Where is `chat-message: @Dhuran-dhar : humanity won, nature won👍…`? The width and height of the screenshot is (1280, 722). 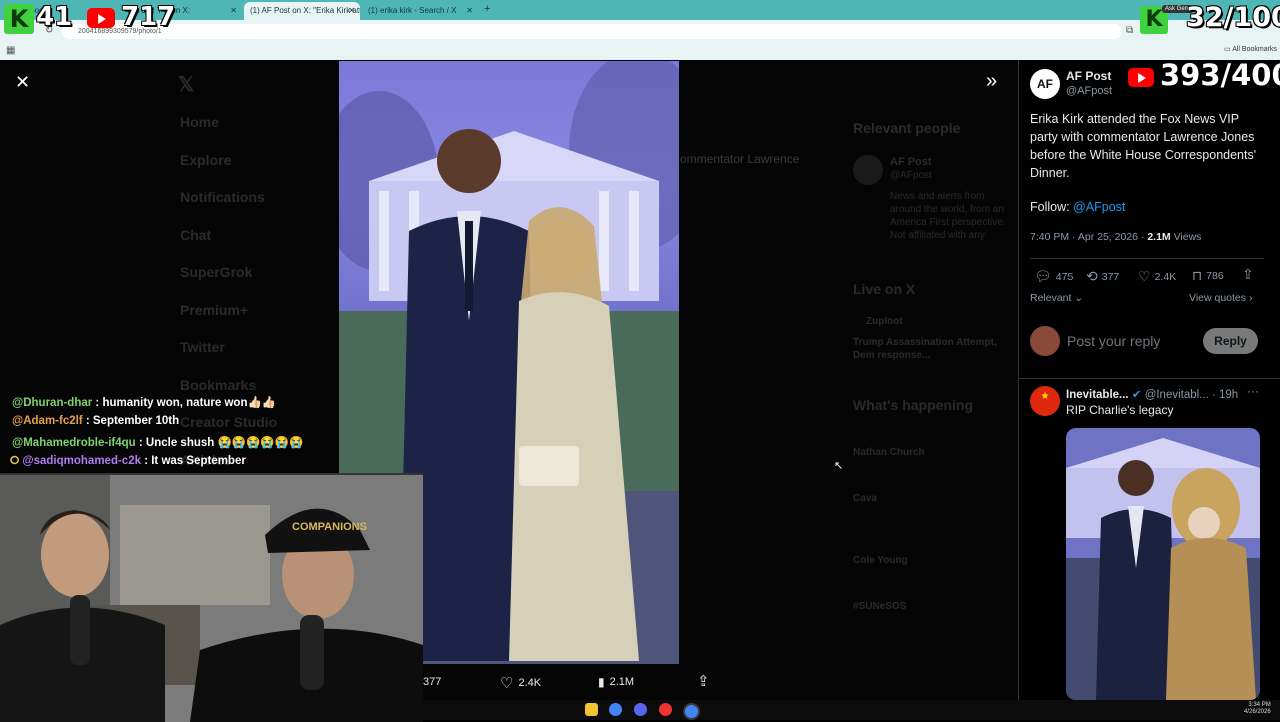
chat-message: @Dhuran-dhar : humanity won, nature won👍… is located at coordinates (144, 403).